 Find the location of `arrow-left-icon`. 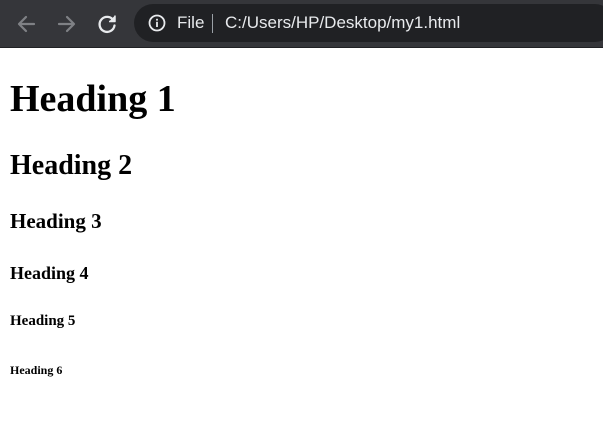

arrow-left-icon is located at coordinates (26, 24).